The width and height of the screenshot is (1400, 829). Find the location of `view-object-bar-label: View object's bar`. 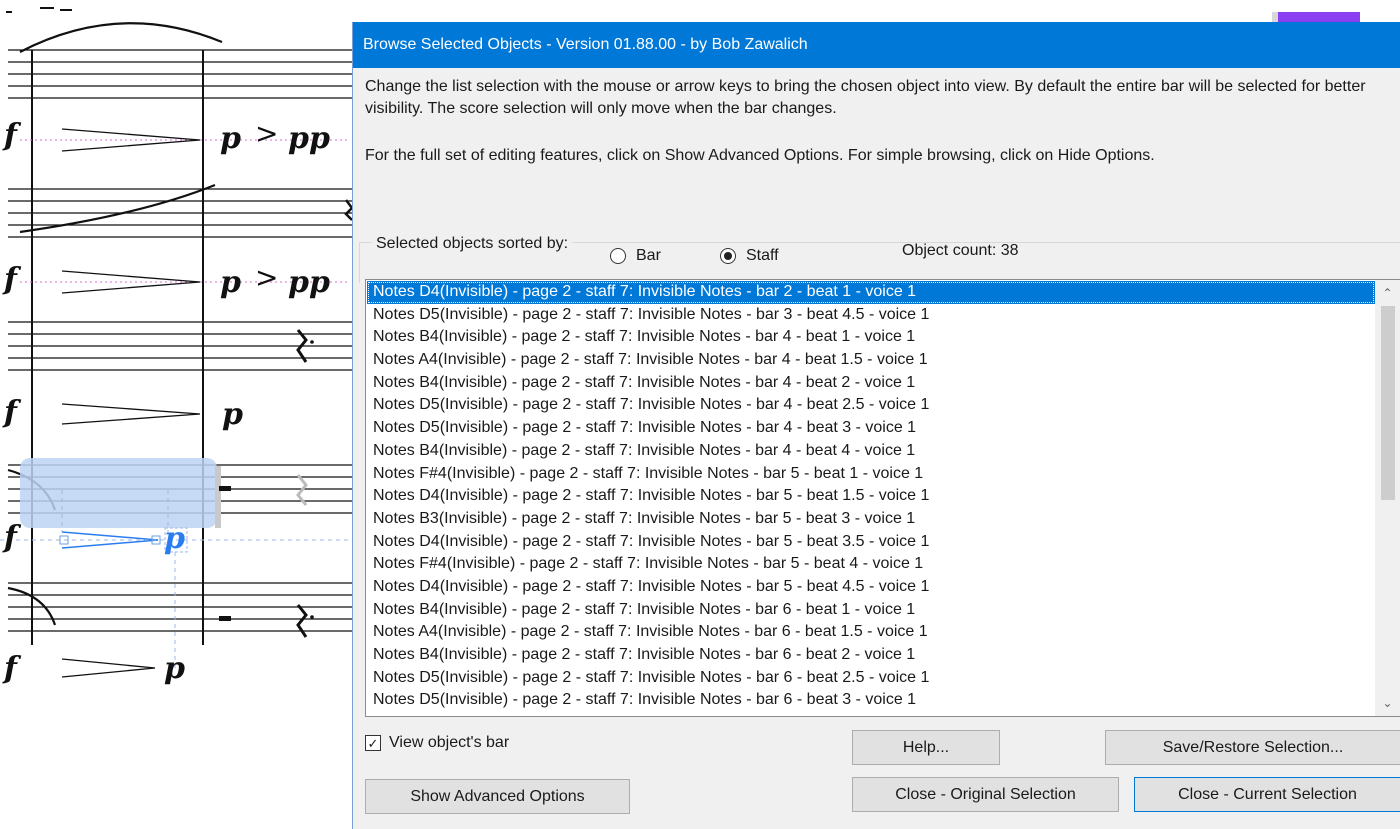

view-object-bar-label: View object's bar is located at coordinates (449, 742).